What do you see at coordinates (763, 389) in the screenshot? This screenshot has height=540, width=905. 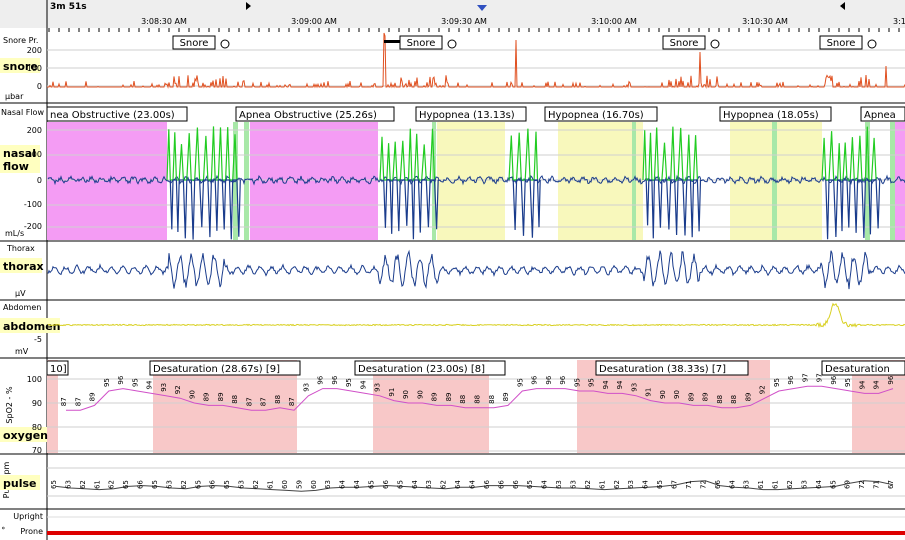 I see `spo2-value: 92` at bounding box center [763, 389].